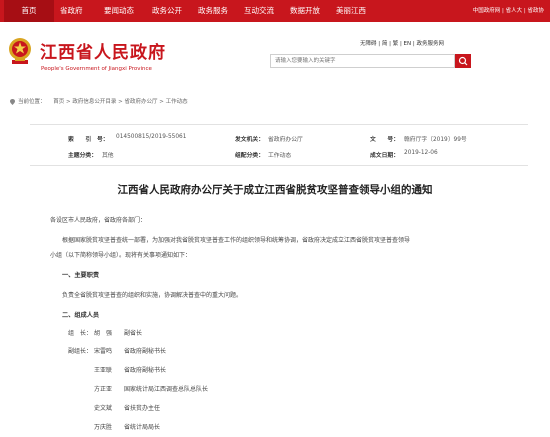 The width and height of the screenshot is (550, 437). Describe the element at coordinates (103, 408) in the screenshot. I see `member-name: 史文斌` at that location.